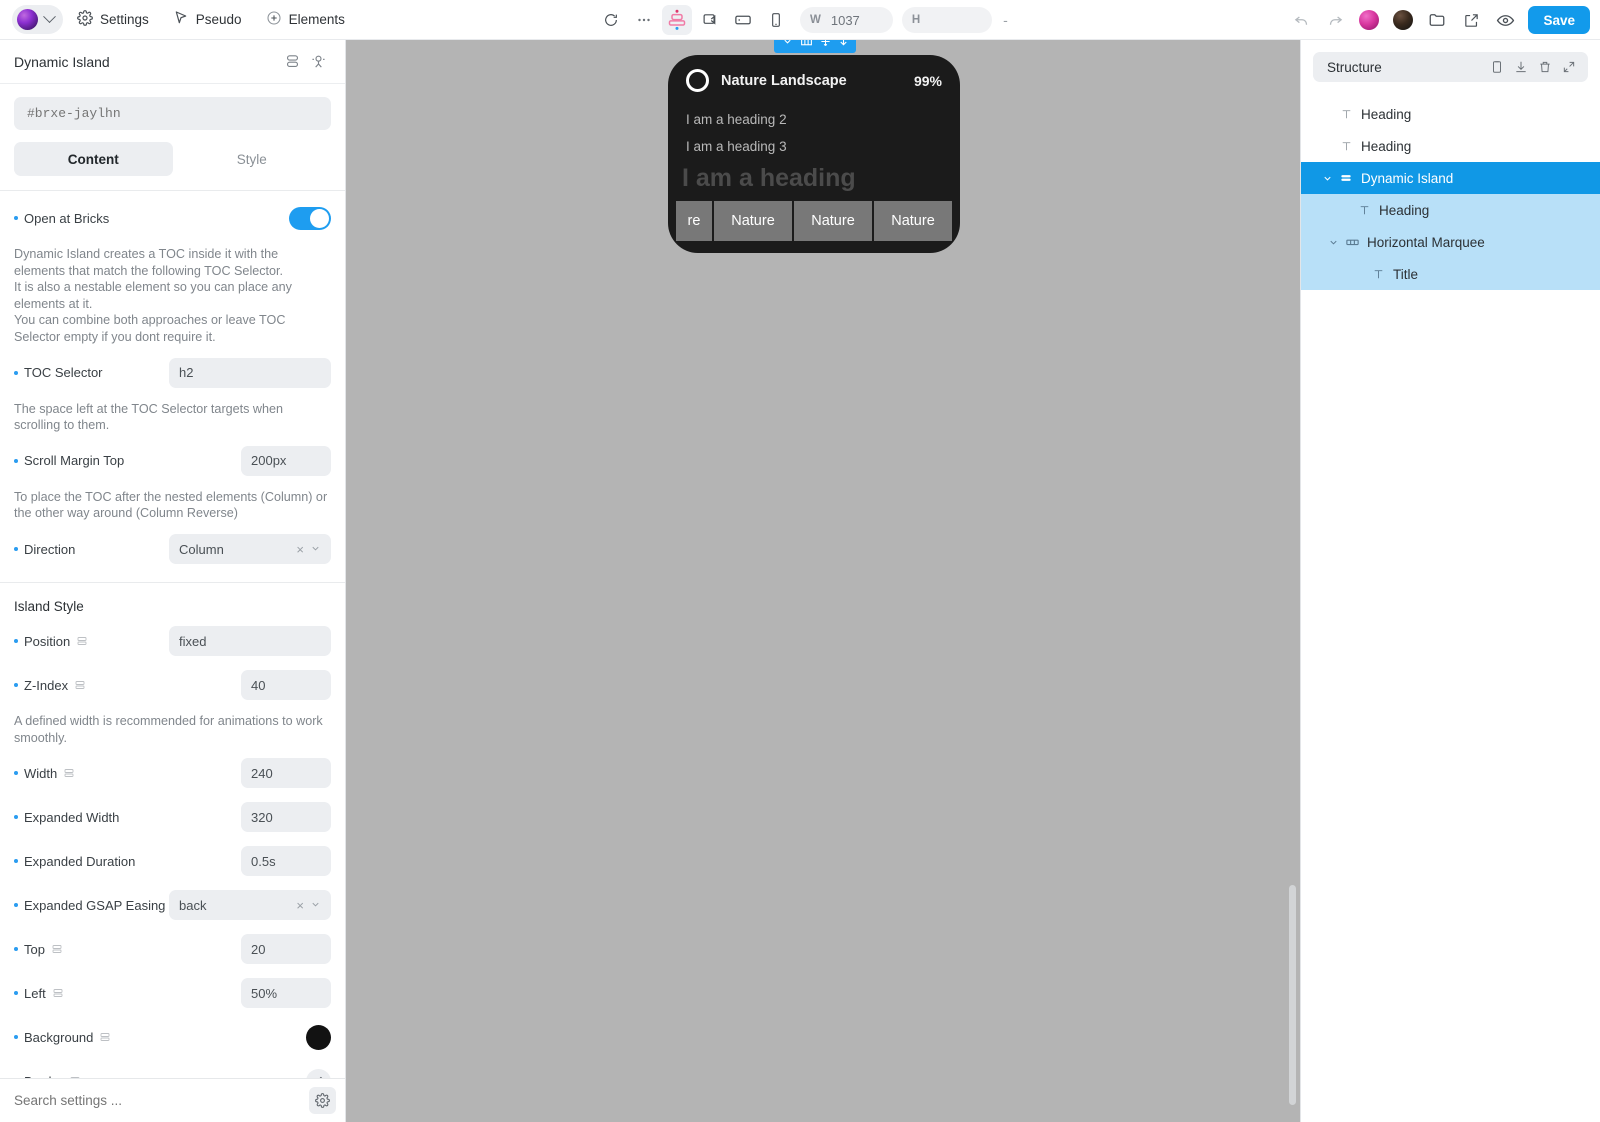 The image size is (1600, 1122). I want to click on expanded-width-input, so click(286, 817).